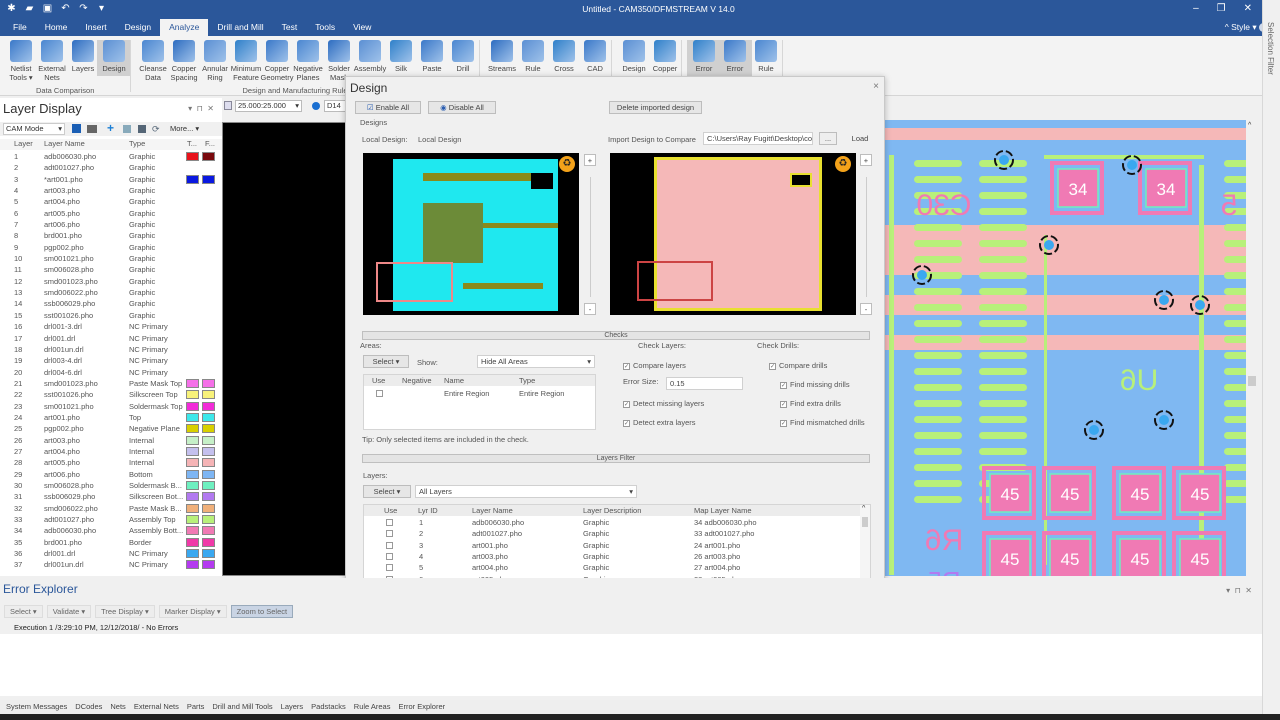  I want to click on ribbon-button-copper-spacing: Copper Spacing, so click(184, 61).